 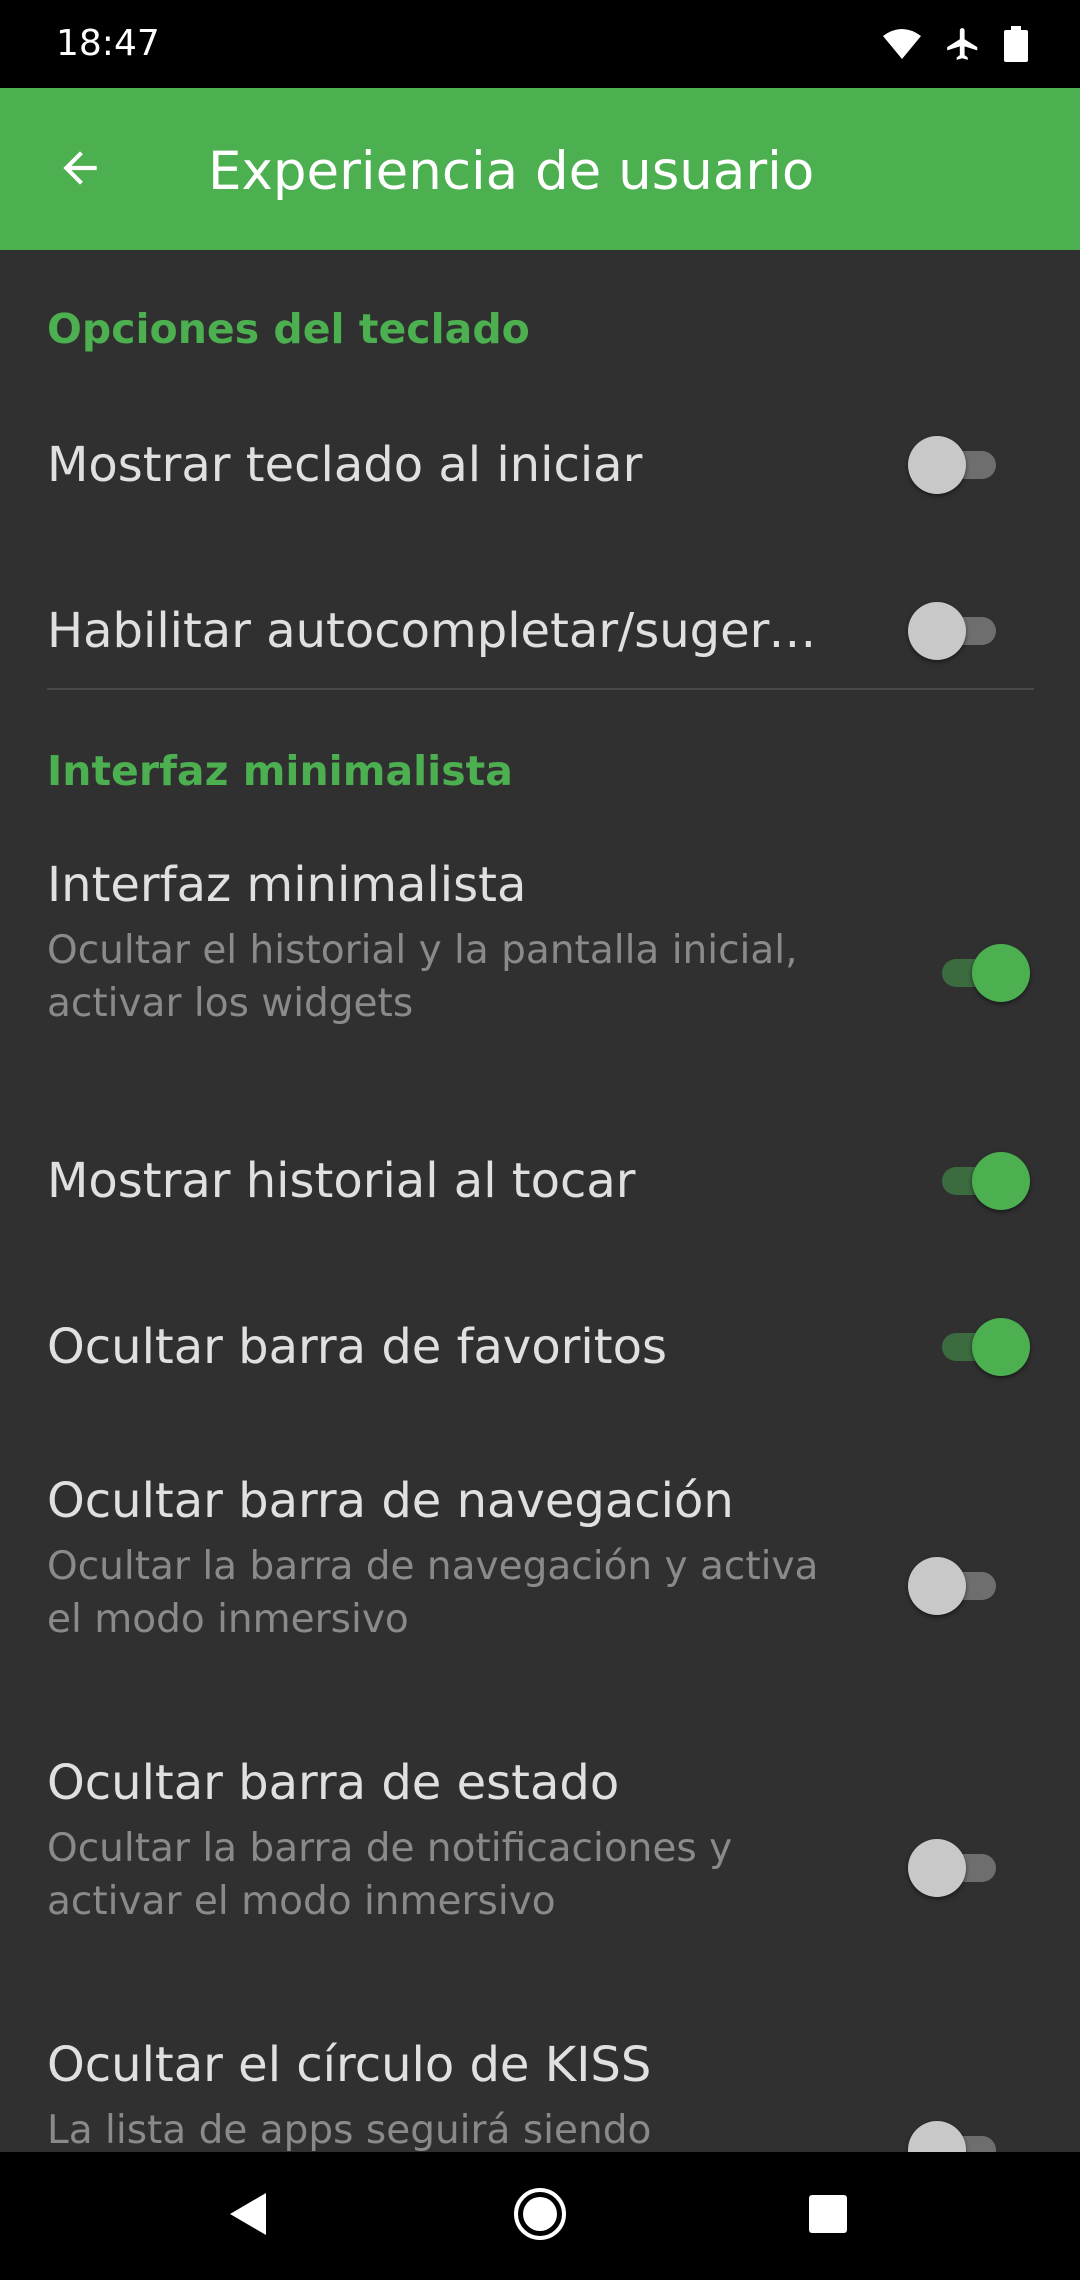 What do you see at coordinates (288, 329) in the screenshot?
I see `category-keyboard-options: Opciones del teclado` at bounding box center [288, 329].